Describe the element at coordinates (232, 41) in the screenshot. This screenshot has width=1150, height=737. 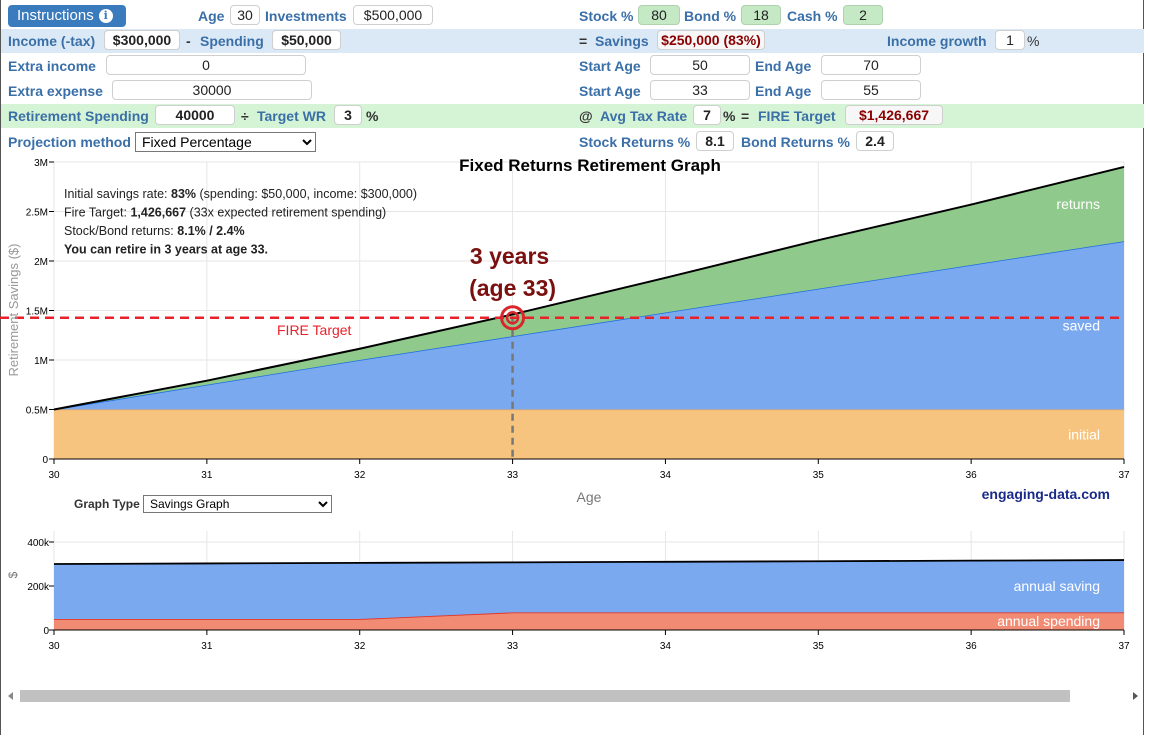
I see `spending-label: Spending` at that location.